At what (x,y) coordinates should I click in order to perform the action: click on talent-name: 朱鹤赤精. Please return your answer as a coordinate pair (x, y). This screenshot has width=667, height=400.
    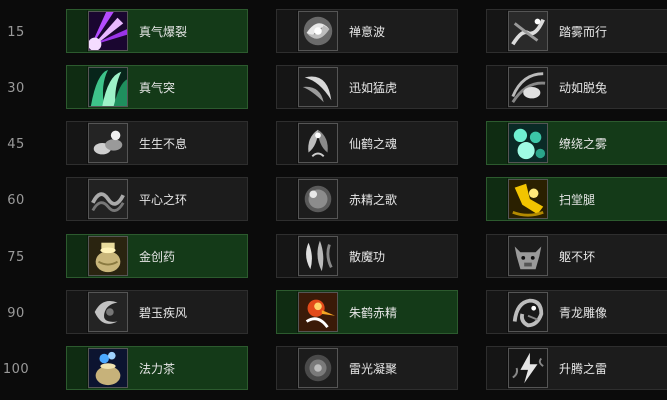
    Looking at the image, I should click on (373, 312).